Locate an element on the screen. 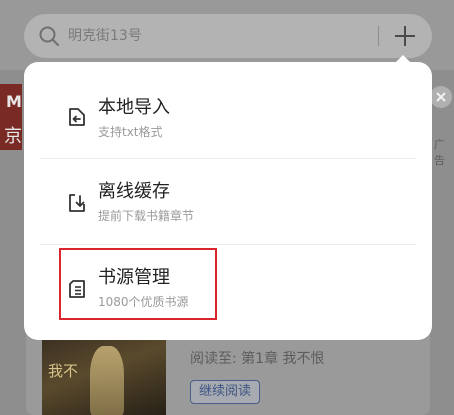 The image size is (454, 415). search-placeholder: 明克街13号 is located at coordinates (105, 36).